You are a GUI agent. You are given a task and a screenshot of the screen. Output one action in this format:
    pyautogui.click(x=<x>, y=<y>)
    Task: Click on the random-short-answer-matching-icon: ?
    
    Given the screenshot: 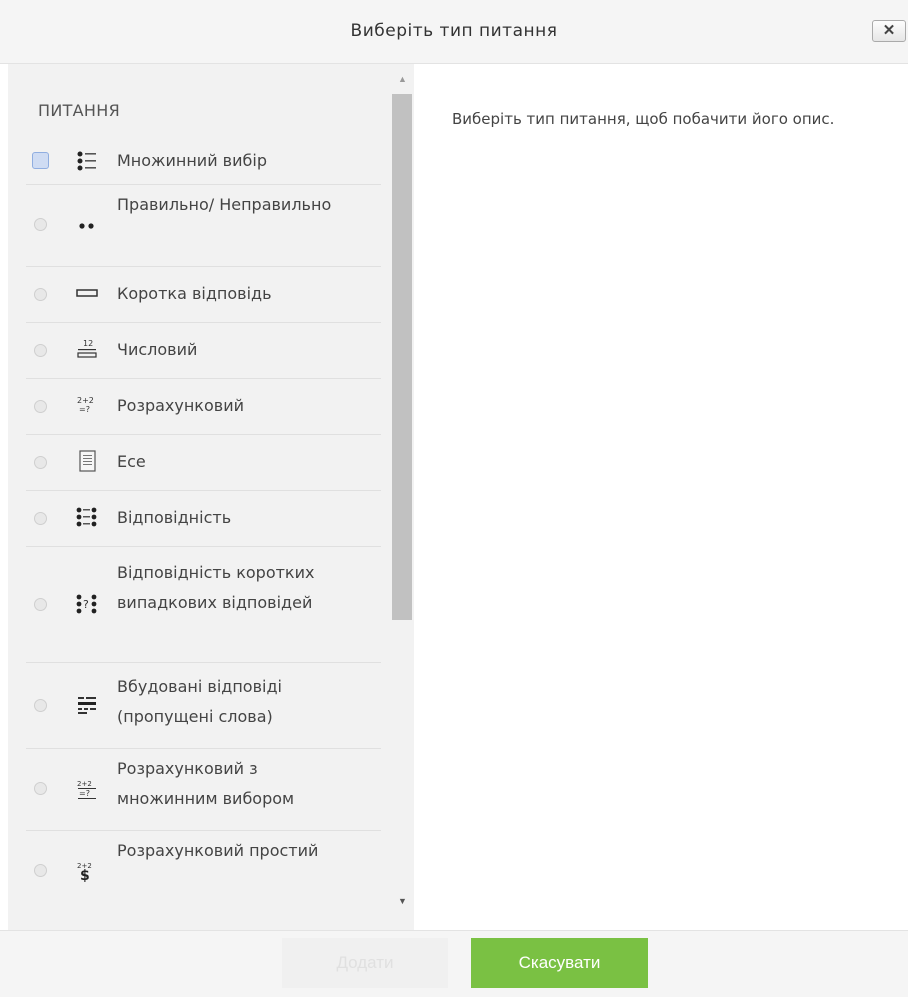 What is the action you would take?
    pyautogui.click(x=86, y=604)
    